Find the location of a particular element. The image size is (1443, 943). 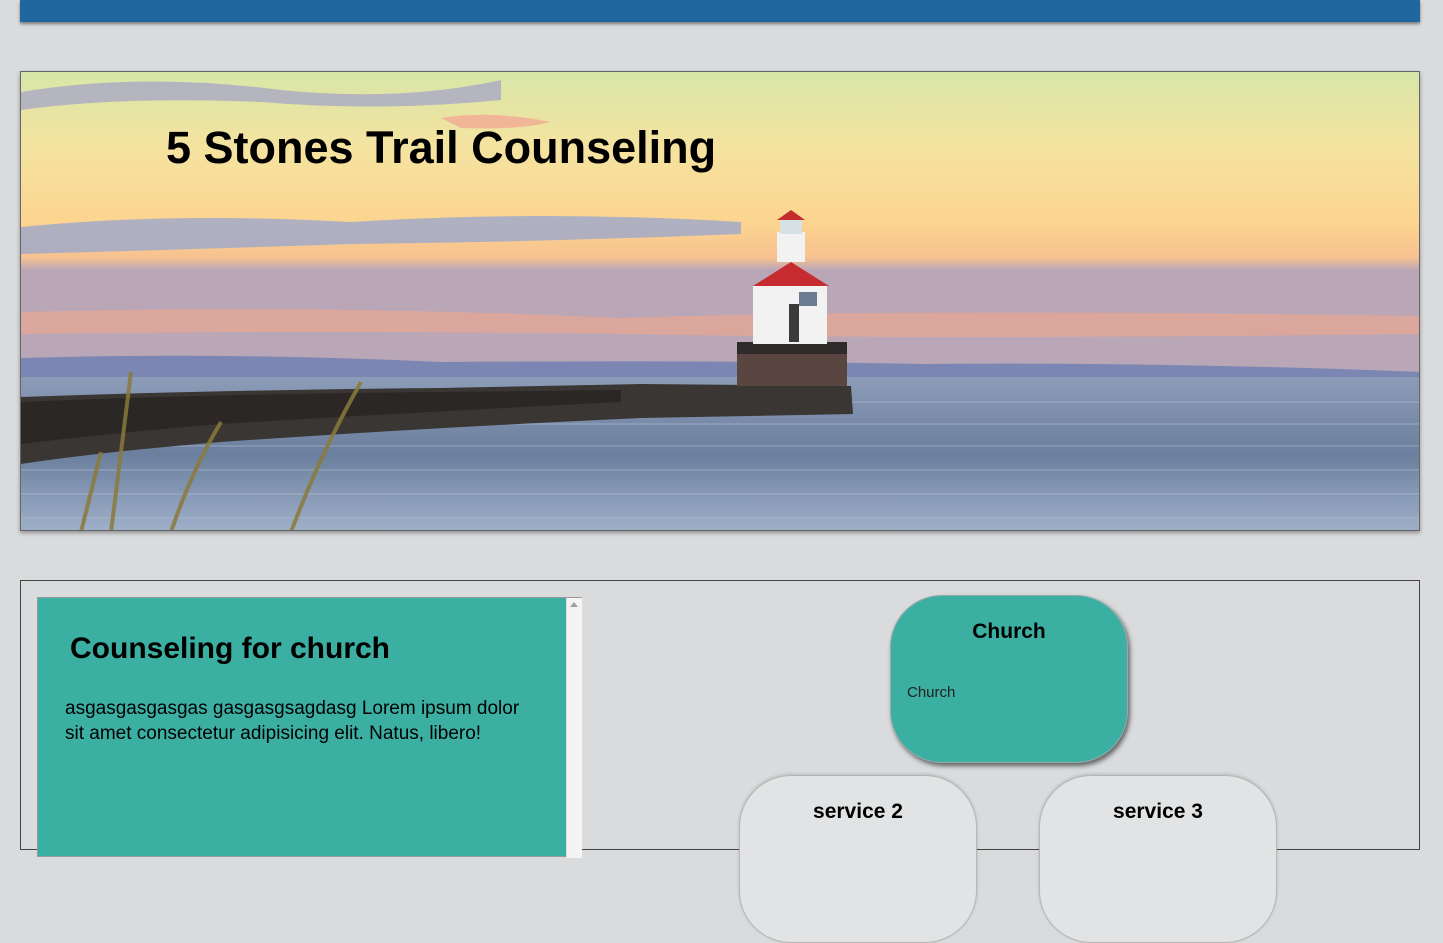

service-tile-body: Church is located at coordinates (931, 692).